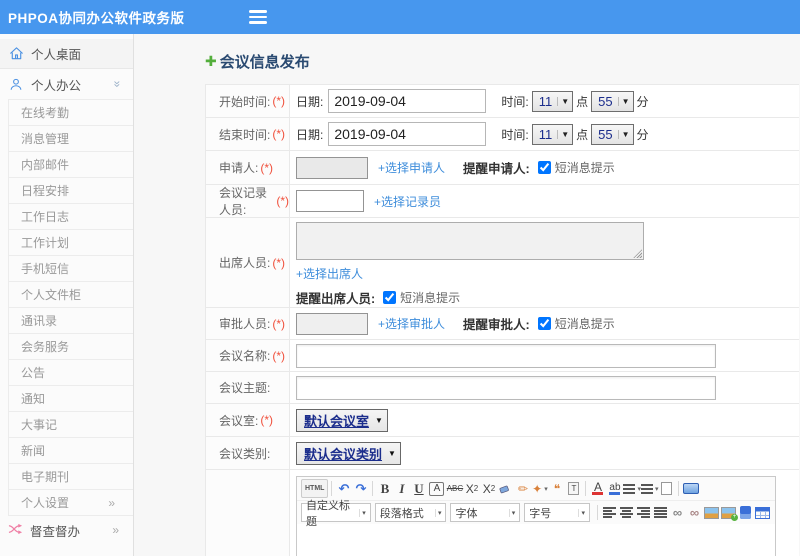 This screenshot has width=800, height=556. Describe the element at coordinates (411, 167) in the screenshot. I see `select-applicant-link: +选择申请人` at that location.